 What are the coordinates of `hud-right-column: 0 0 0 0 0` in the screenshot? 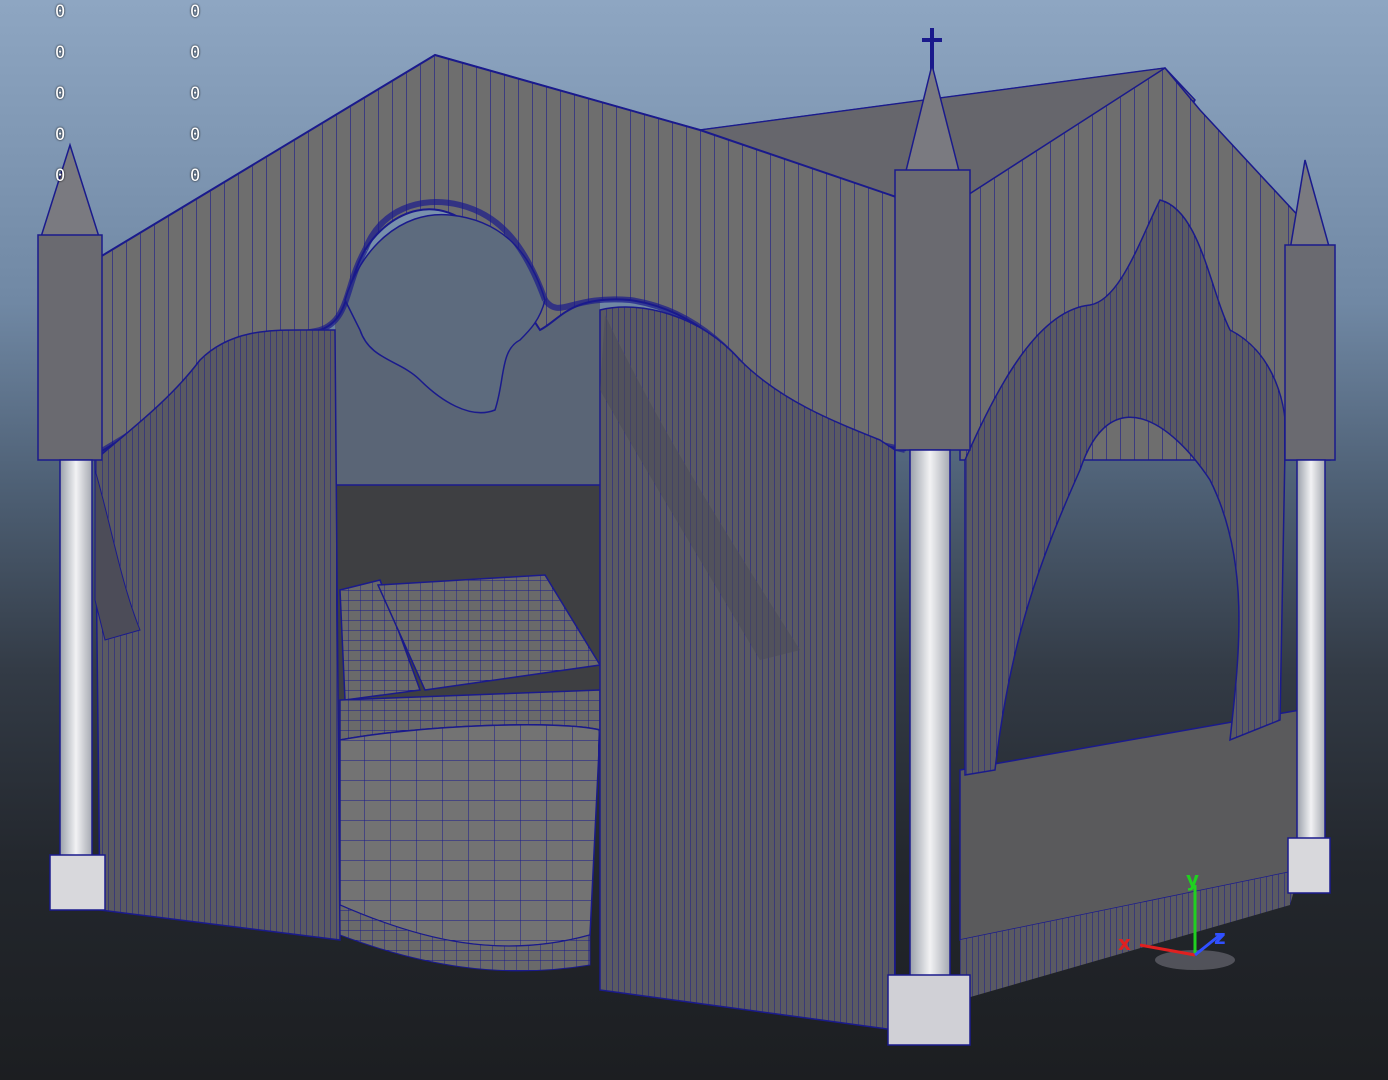 It's located at (195, 98).